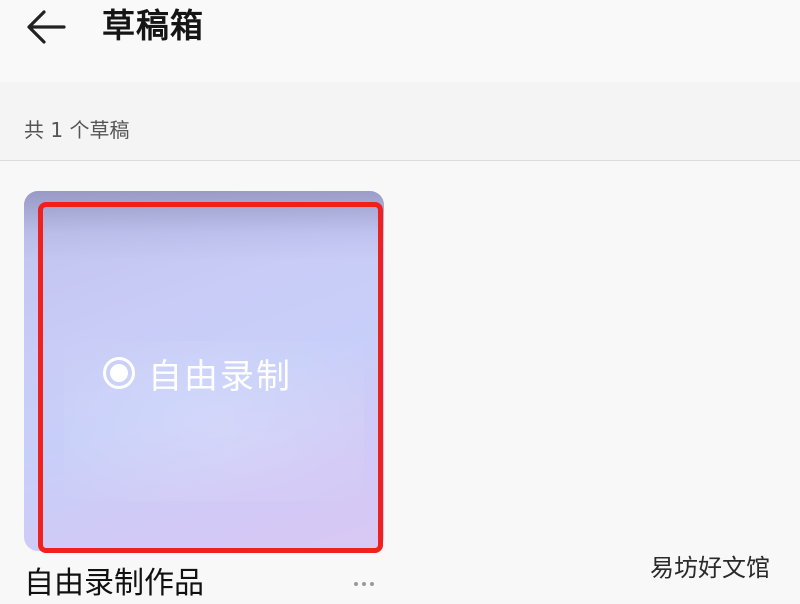 Image resolution: width=800 pixels, height=604 pixels. I want to click on draft-count-text: 共 1 个草稿, so click(77, 130).